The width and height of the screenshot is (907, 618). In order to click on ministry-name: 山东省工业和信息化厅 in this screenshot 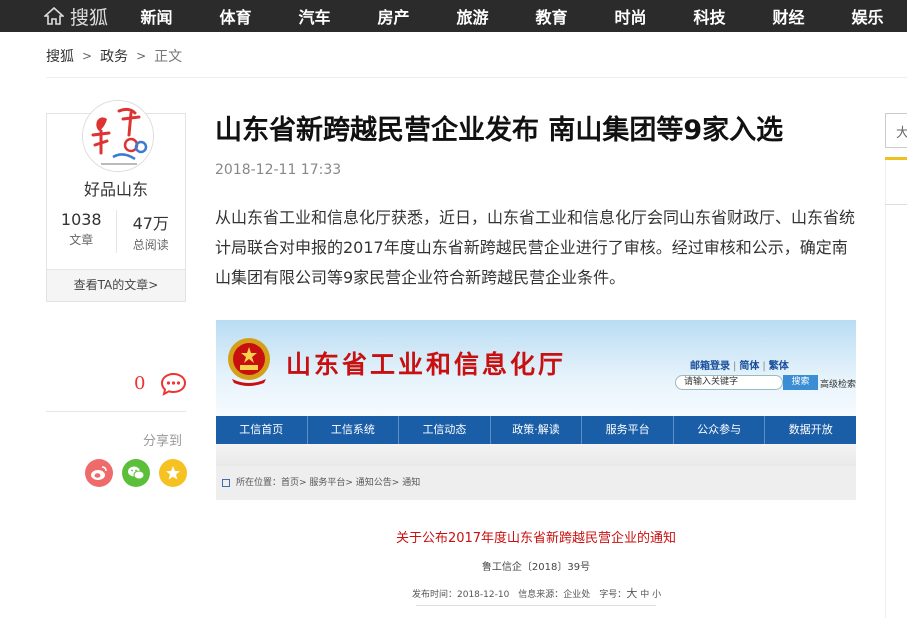, I will do `click(426, 364)`.